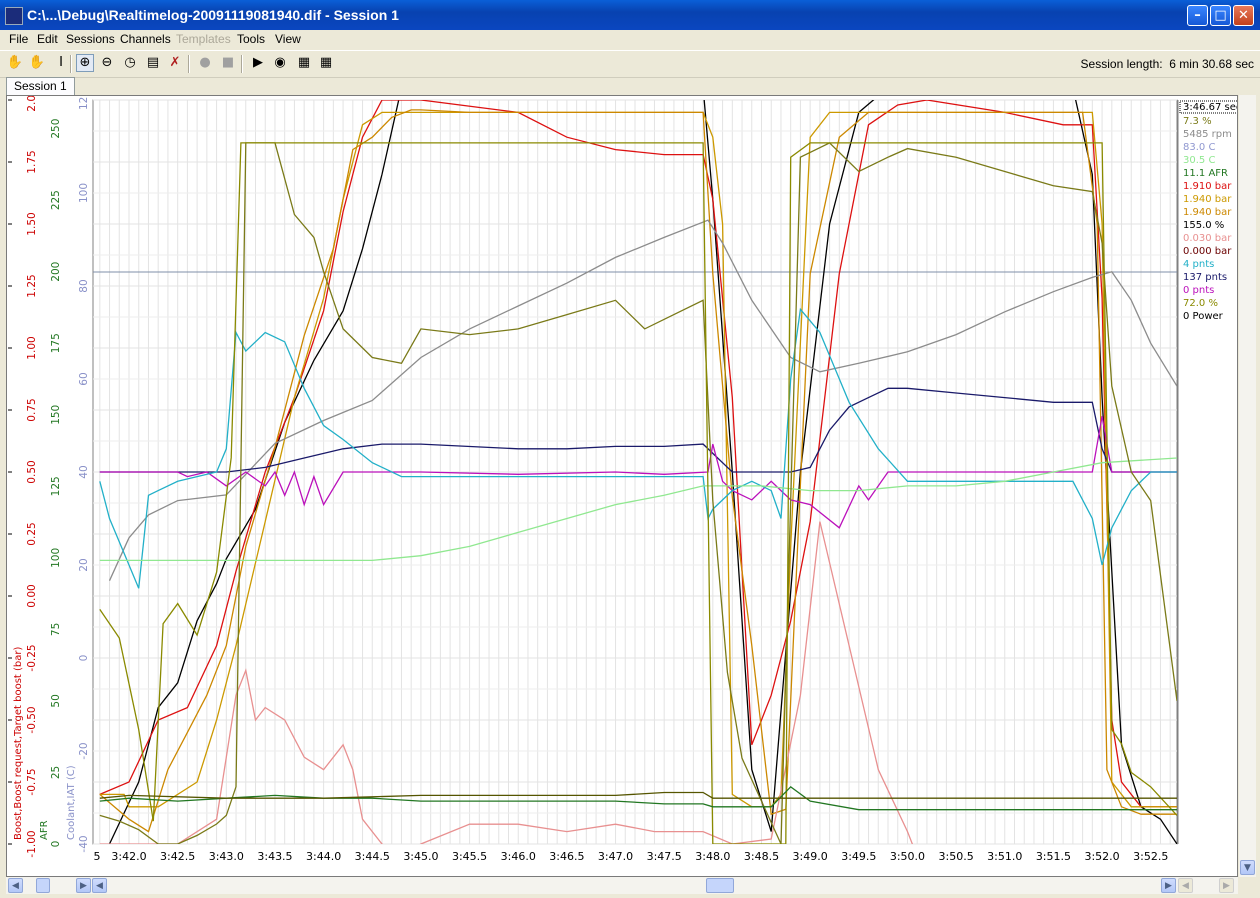 The width and height of the screenshot is (1260, 898). I want to click on stop-icon: ■, so click(228, 63).